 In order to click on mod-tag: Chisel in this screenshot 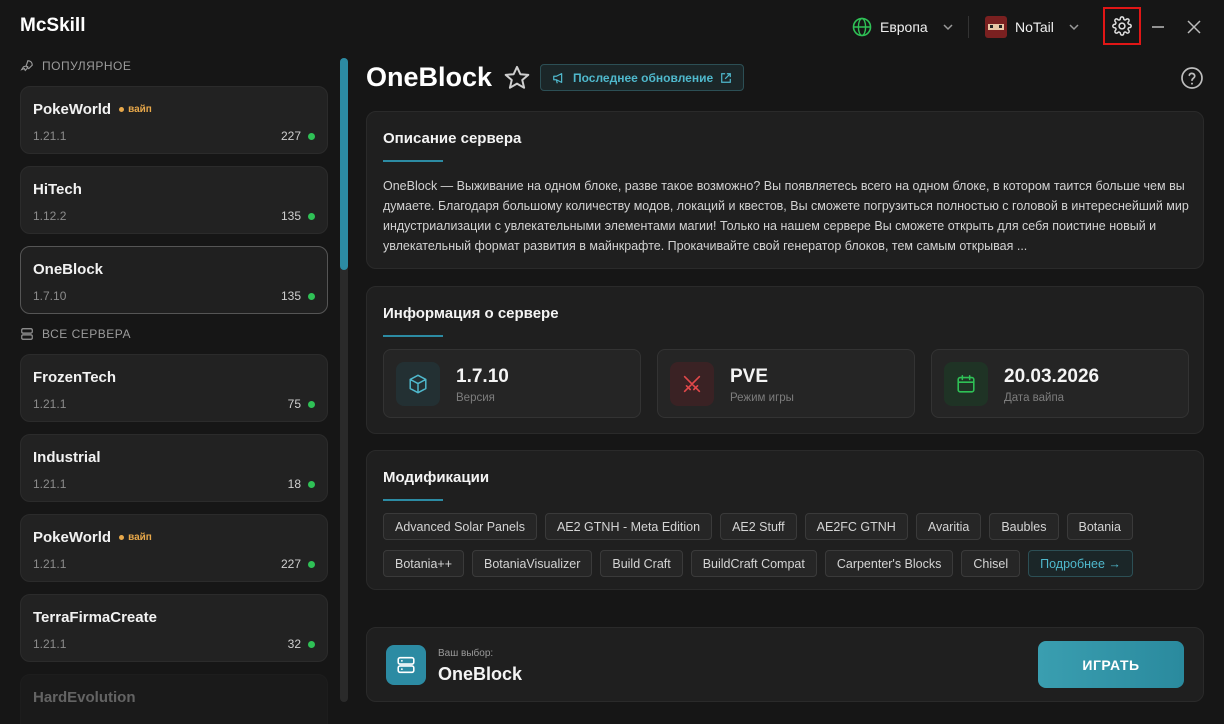, I will do `click(991, 563)`.